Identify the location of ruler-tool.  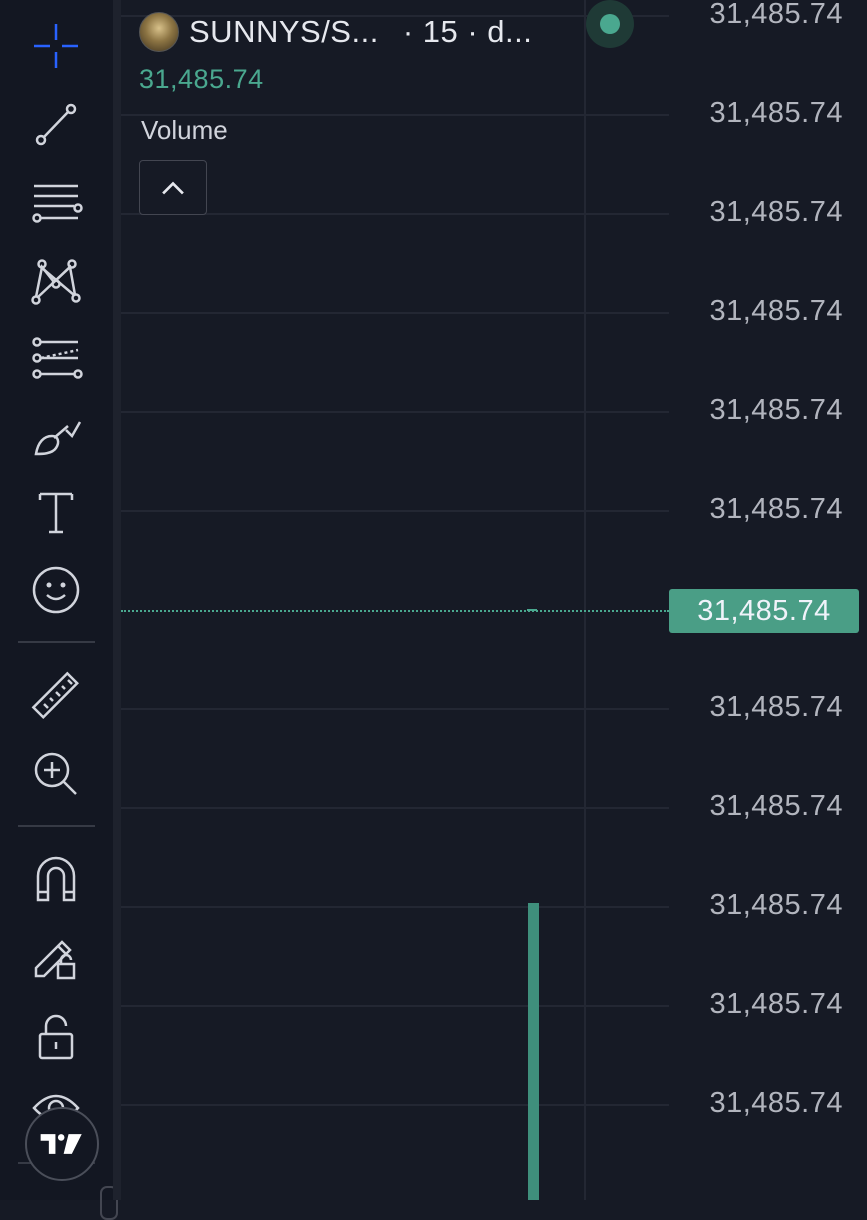
(56, 696).